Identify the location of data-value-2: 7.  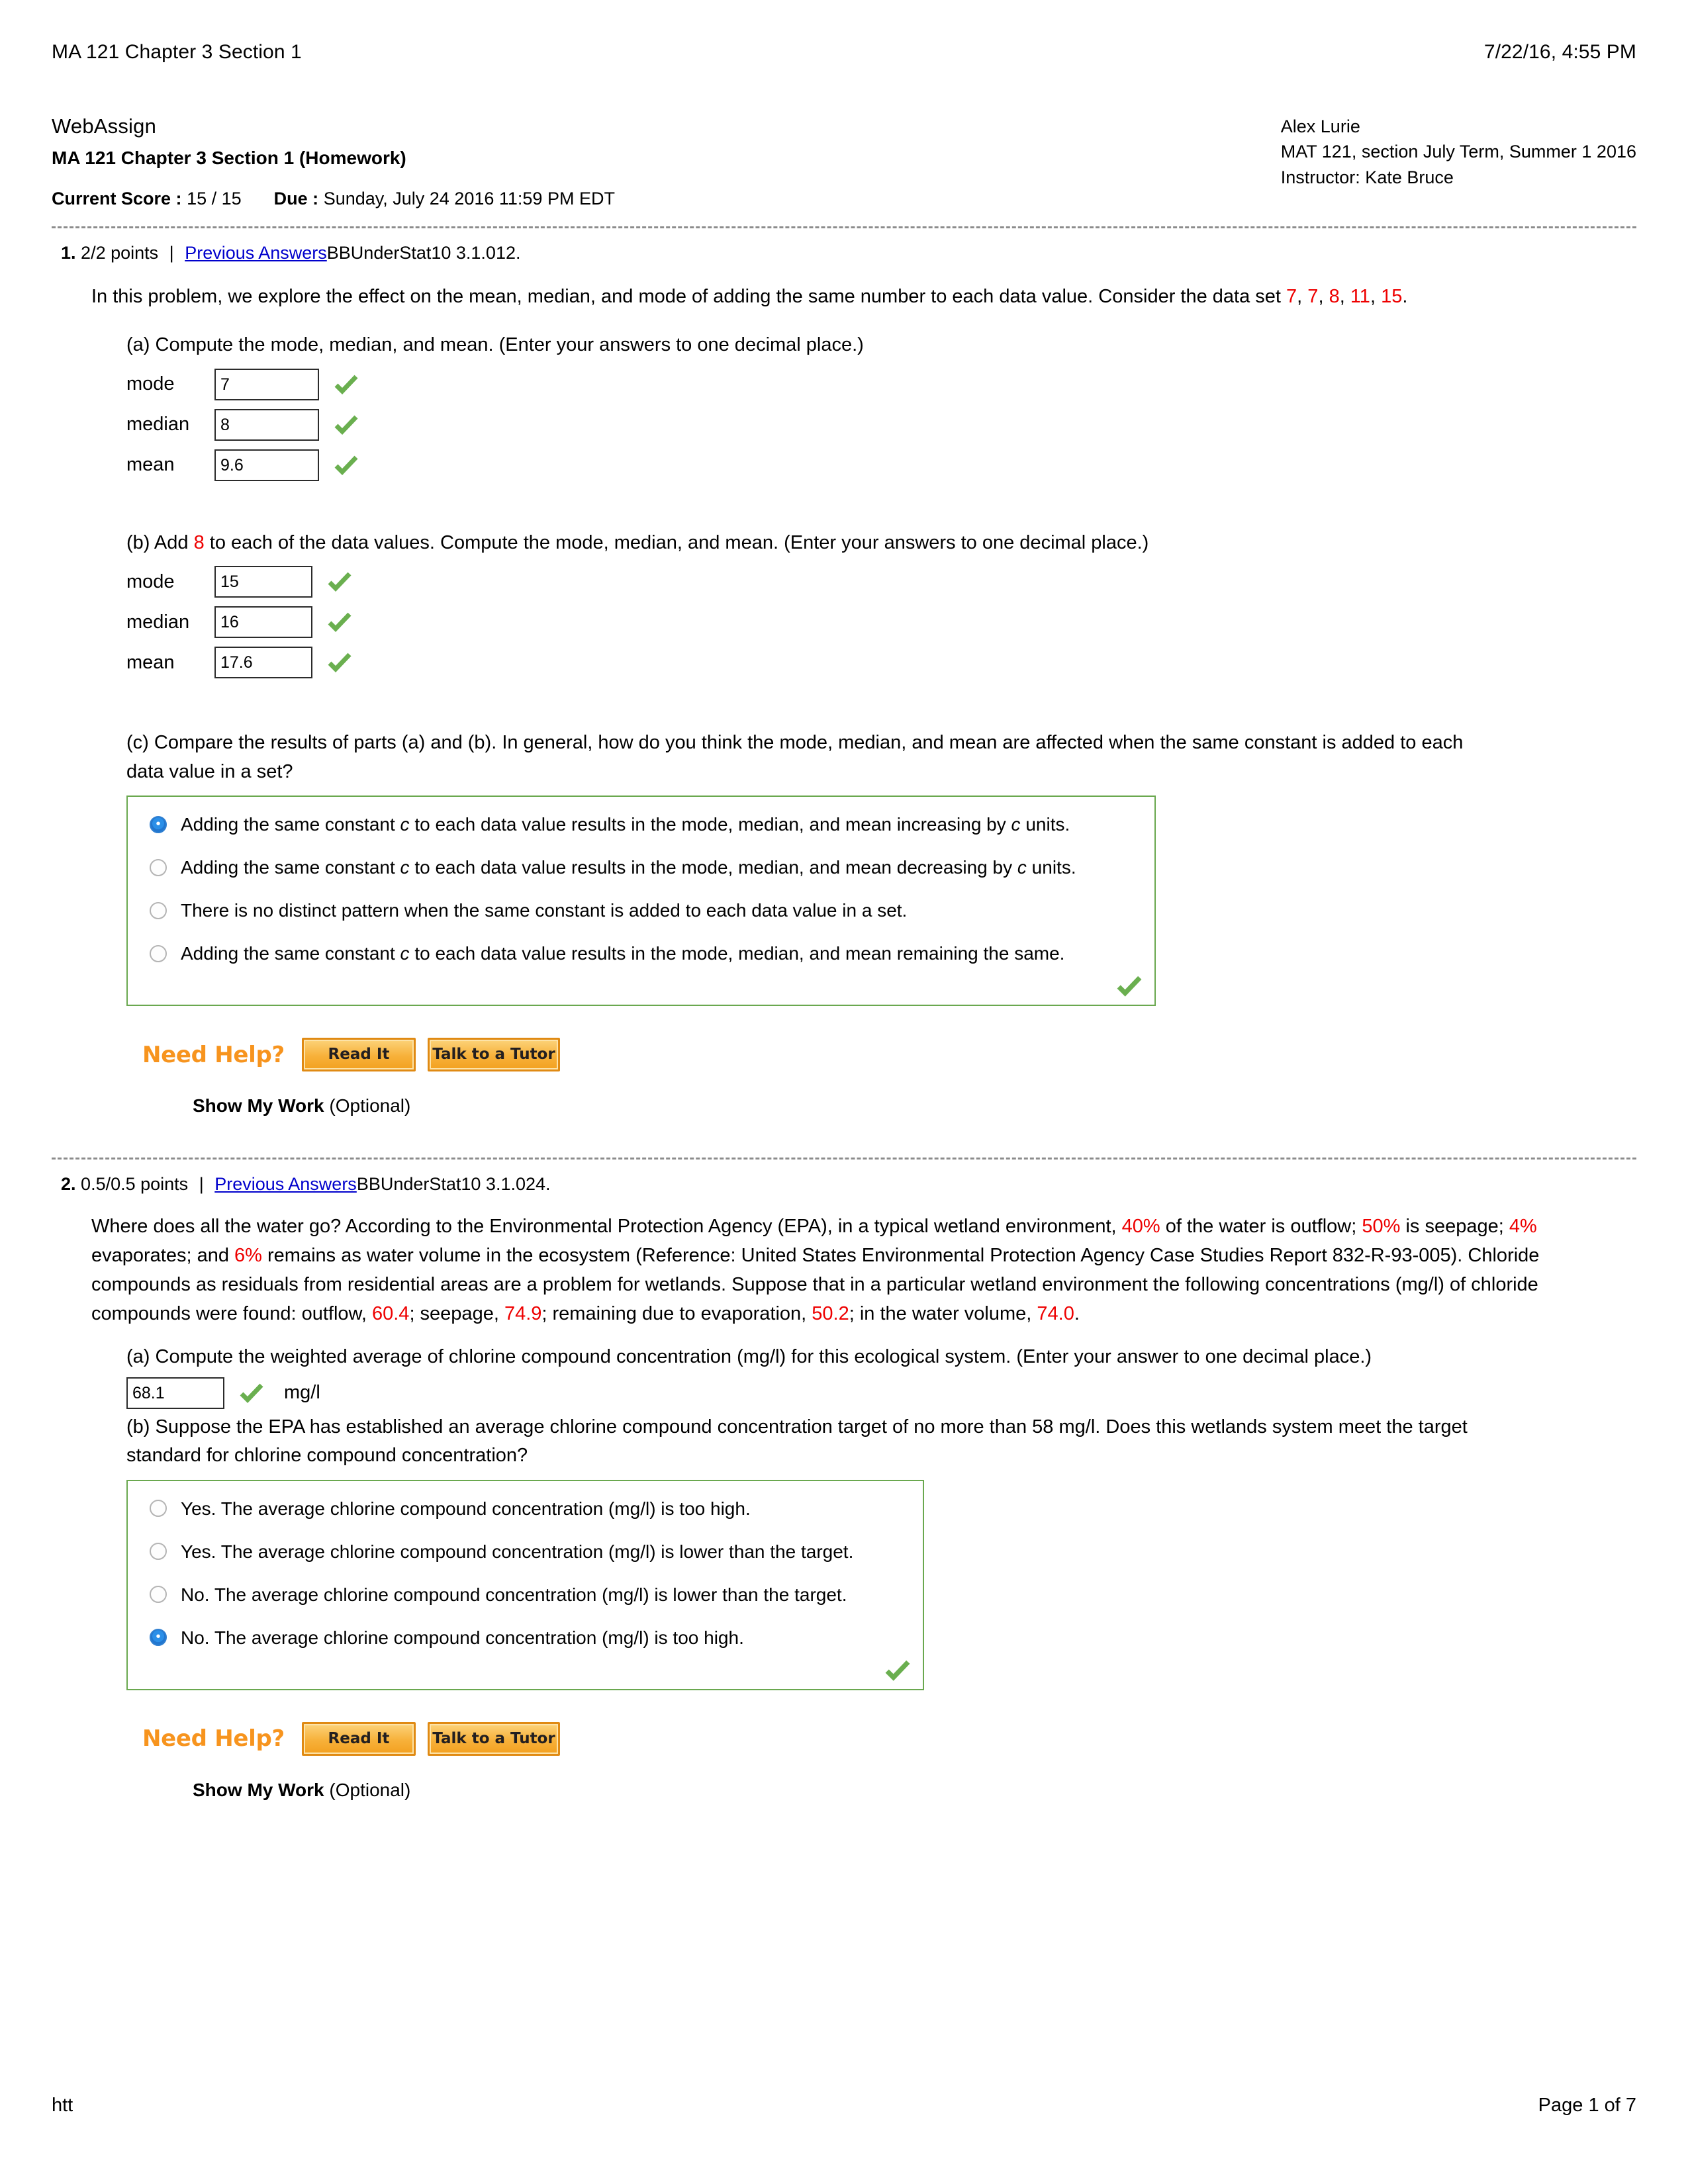
(1313, 296).